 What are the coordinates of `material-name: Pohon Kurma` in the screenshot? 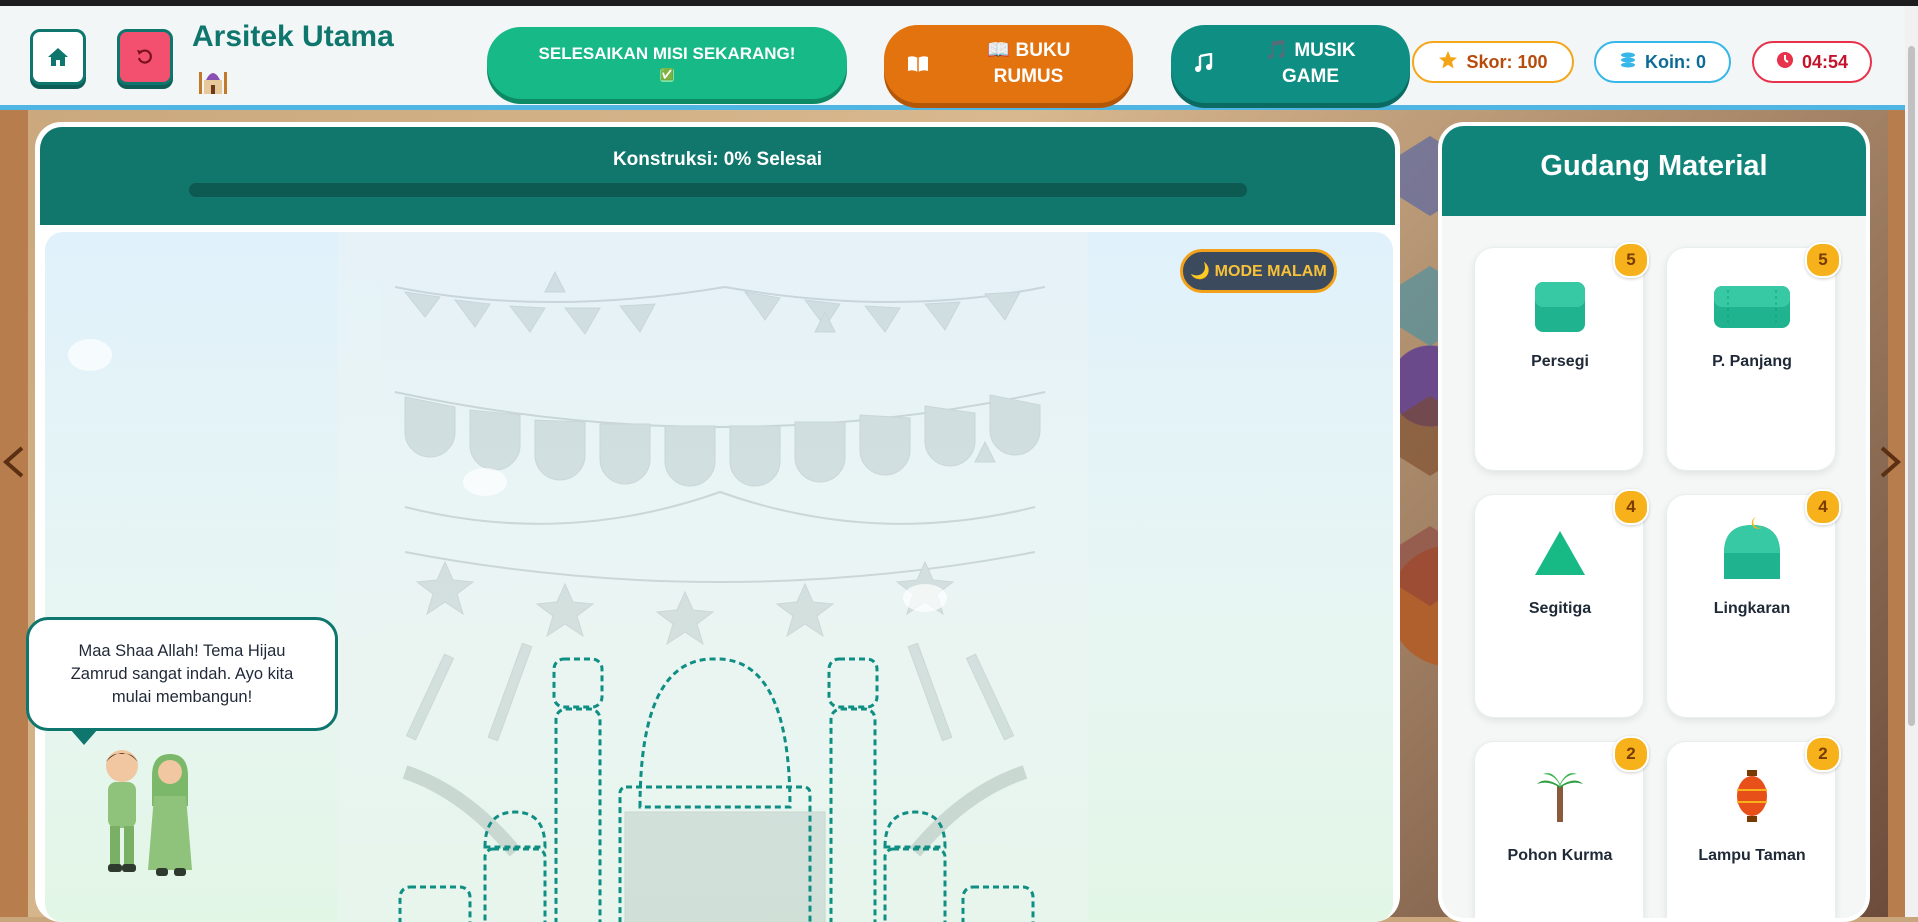 It's located at (1560, 855).